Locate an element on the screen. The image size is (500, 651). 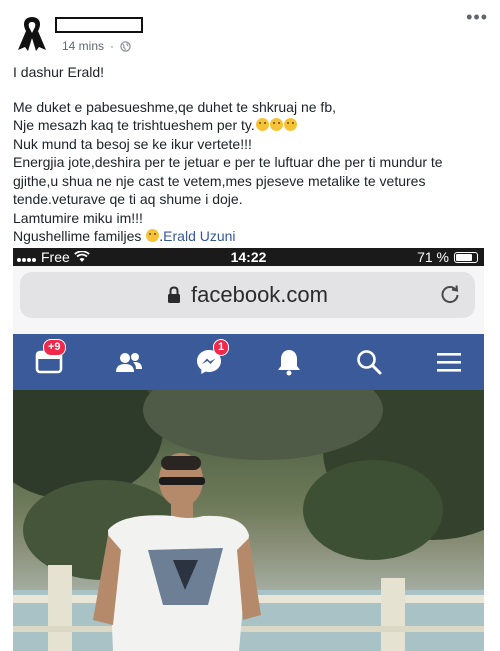
battery-status: 71 % is located at coordinates (447, 257).